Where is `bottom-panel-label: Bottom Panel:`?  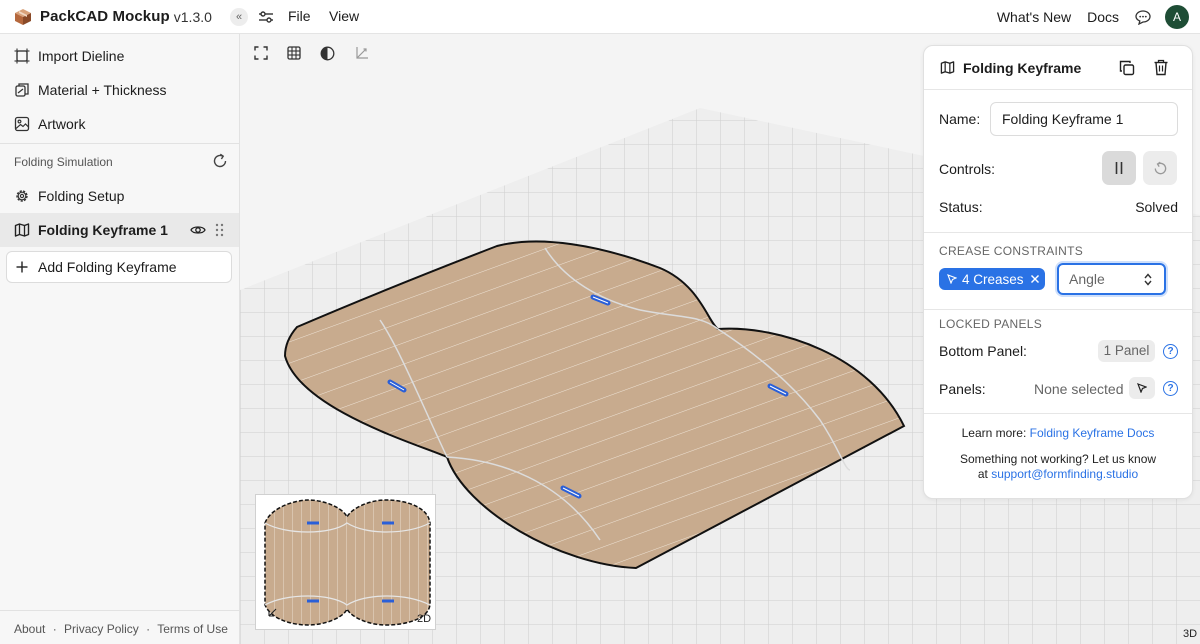
bottom-panel-label: Bottom Panel: is located at coordinates (983, 351).